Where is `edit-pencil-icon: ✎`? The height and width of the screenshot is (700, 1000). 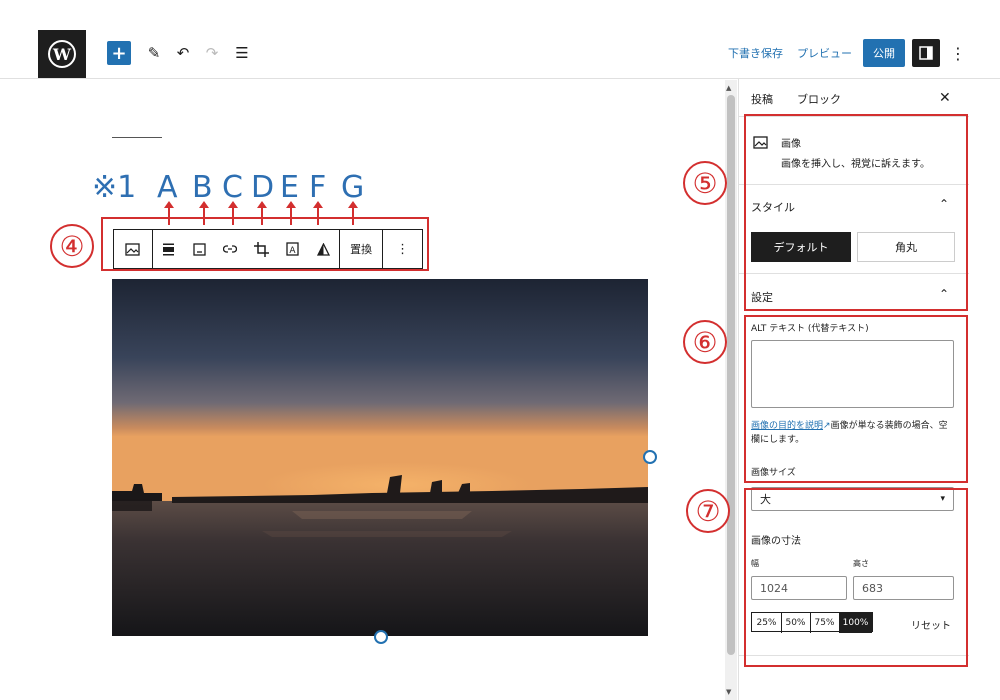
edit-pencil-icon: ✎ is located at coordinates (154, 53).